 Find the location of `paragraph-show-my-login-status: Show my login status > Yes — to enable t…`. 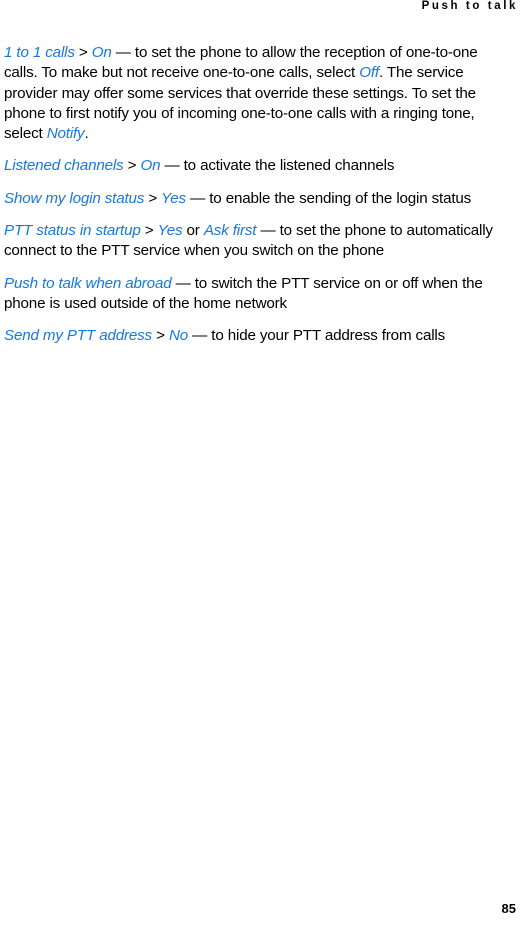

paragraph-show-my-login-status: Show my login status > Yes — to enable t… is located at coordinates (258, 199).